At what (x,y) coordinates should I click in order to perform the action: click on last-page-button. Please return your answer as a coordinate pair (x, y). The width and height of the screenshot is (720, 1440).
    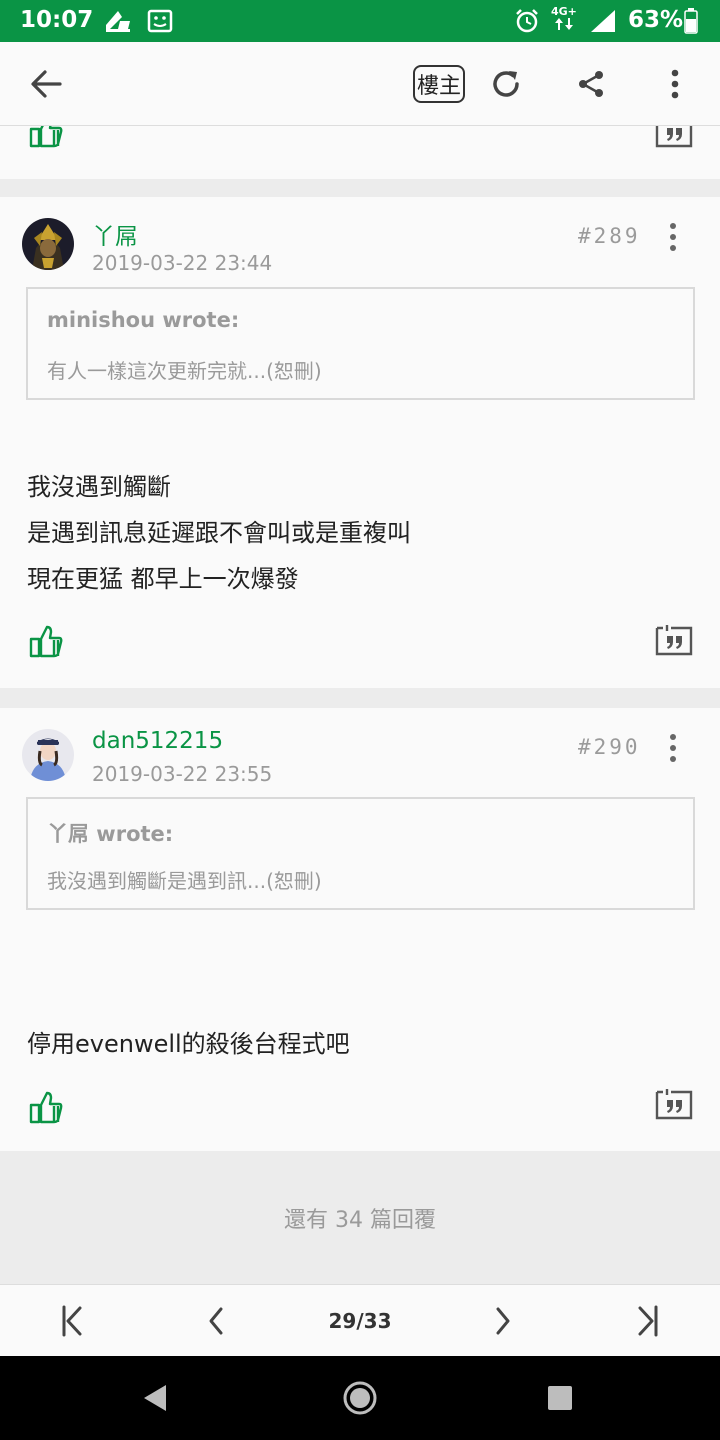
    Looking at the image, I should click on (648, 1321).